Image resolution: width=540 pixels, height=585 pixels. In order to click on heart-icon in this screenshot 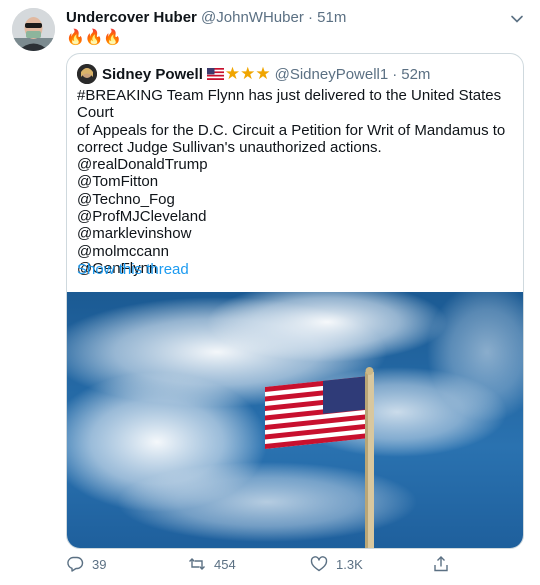, I will do `click(319, 564)`.